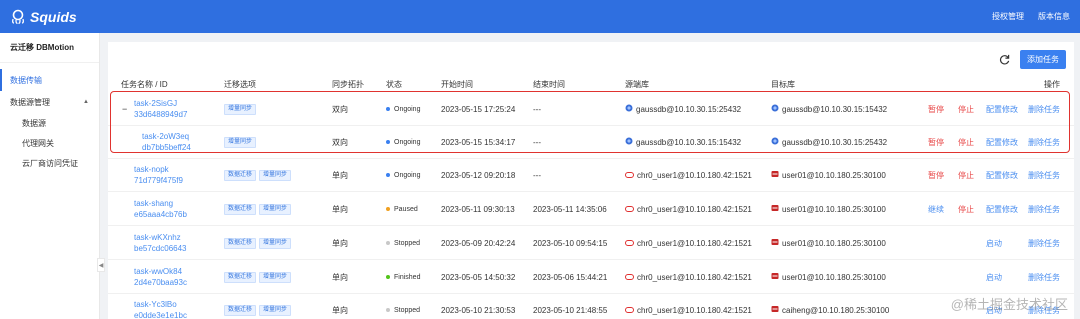  I want to click on task-name-link: task-nopk, so click(151, 169).